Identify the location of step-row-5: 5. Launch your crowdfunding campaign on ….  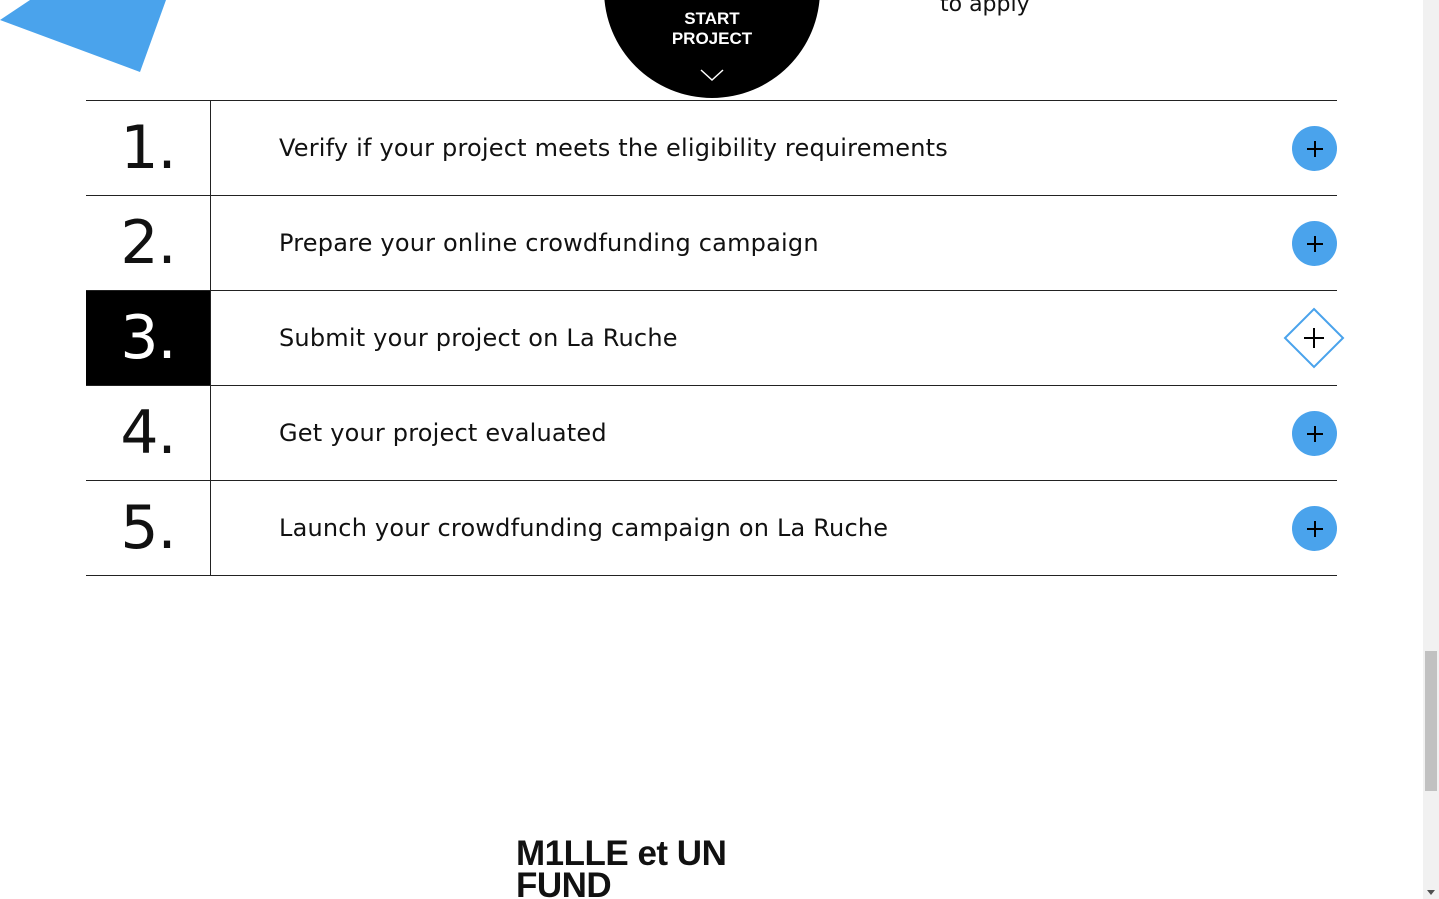
(711, 528).